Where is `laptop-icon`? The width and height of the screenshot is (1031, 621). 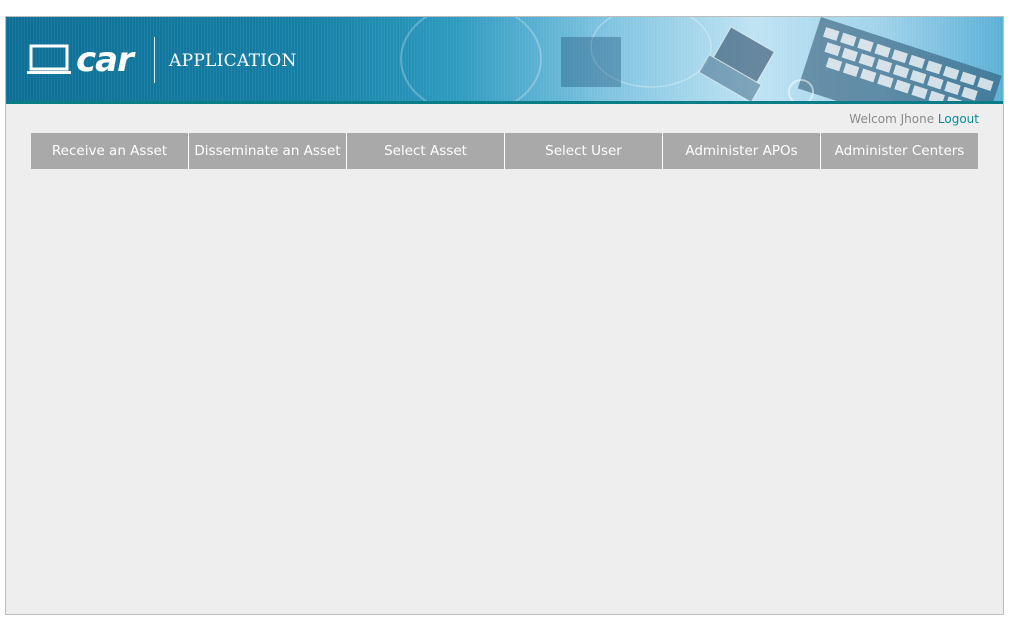
laptop-icon is located at coordinates (49, 59).